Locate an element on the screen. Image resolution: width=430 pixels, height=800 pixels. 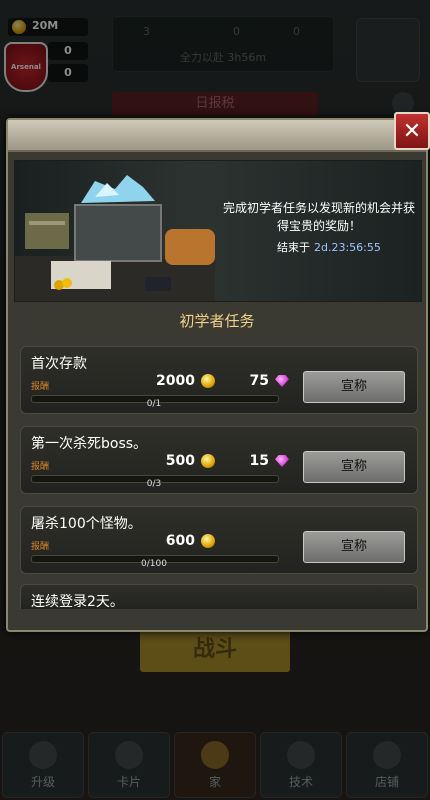
reward-gems: 75 is located at coordinates (259, 381).